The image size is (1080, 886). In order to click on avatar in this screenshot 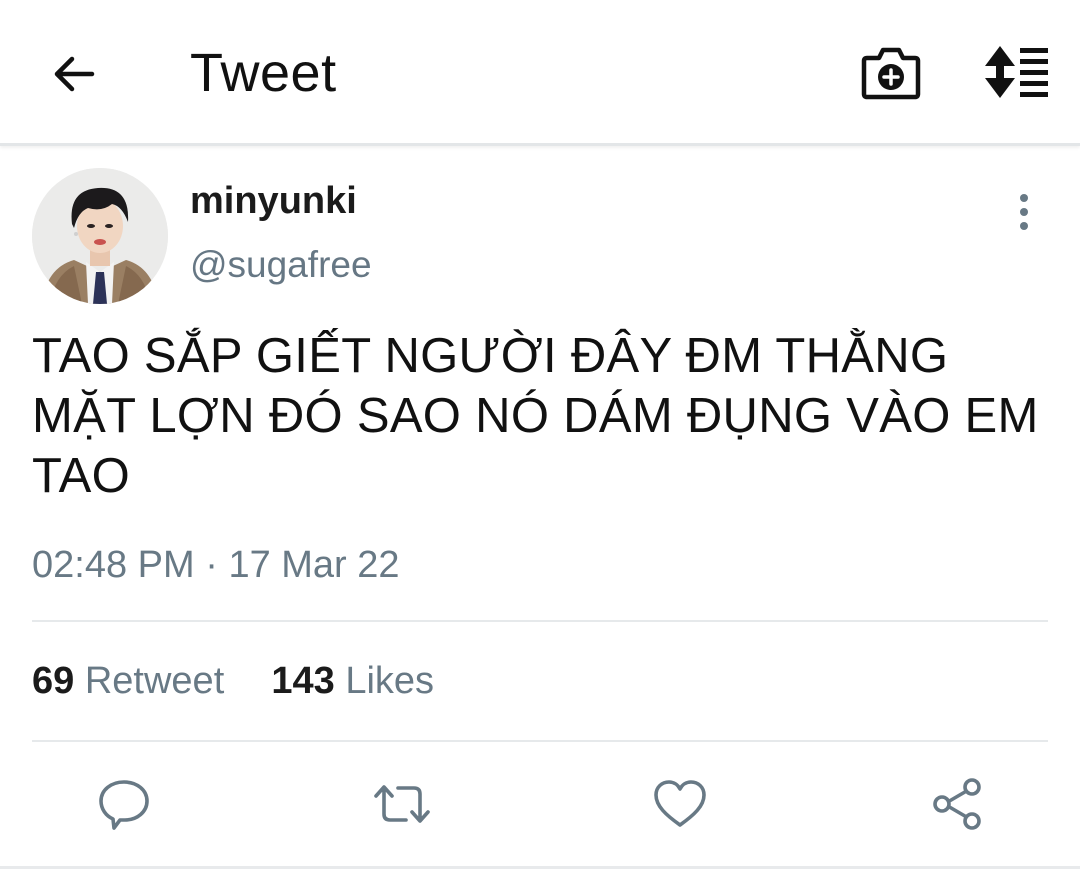, I will do `click(100, 236)`.